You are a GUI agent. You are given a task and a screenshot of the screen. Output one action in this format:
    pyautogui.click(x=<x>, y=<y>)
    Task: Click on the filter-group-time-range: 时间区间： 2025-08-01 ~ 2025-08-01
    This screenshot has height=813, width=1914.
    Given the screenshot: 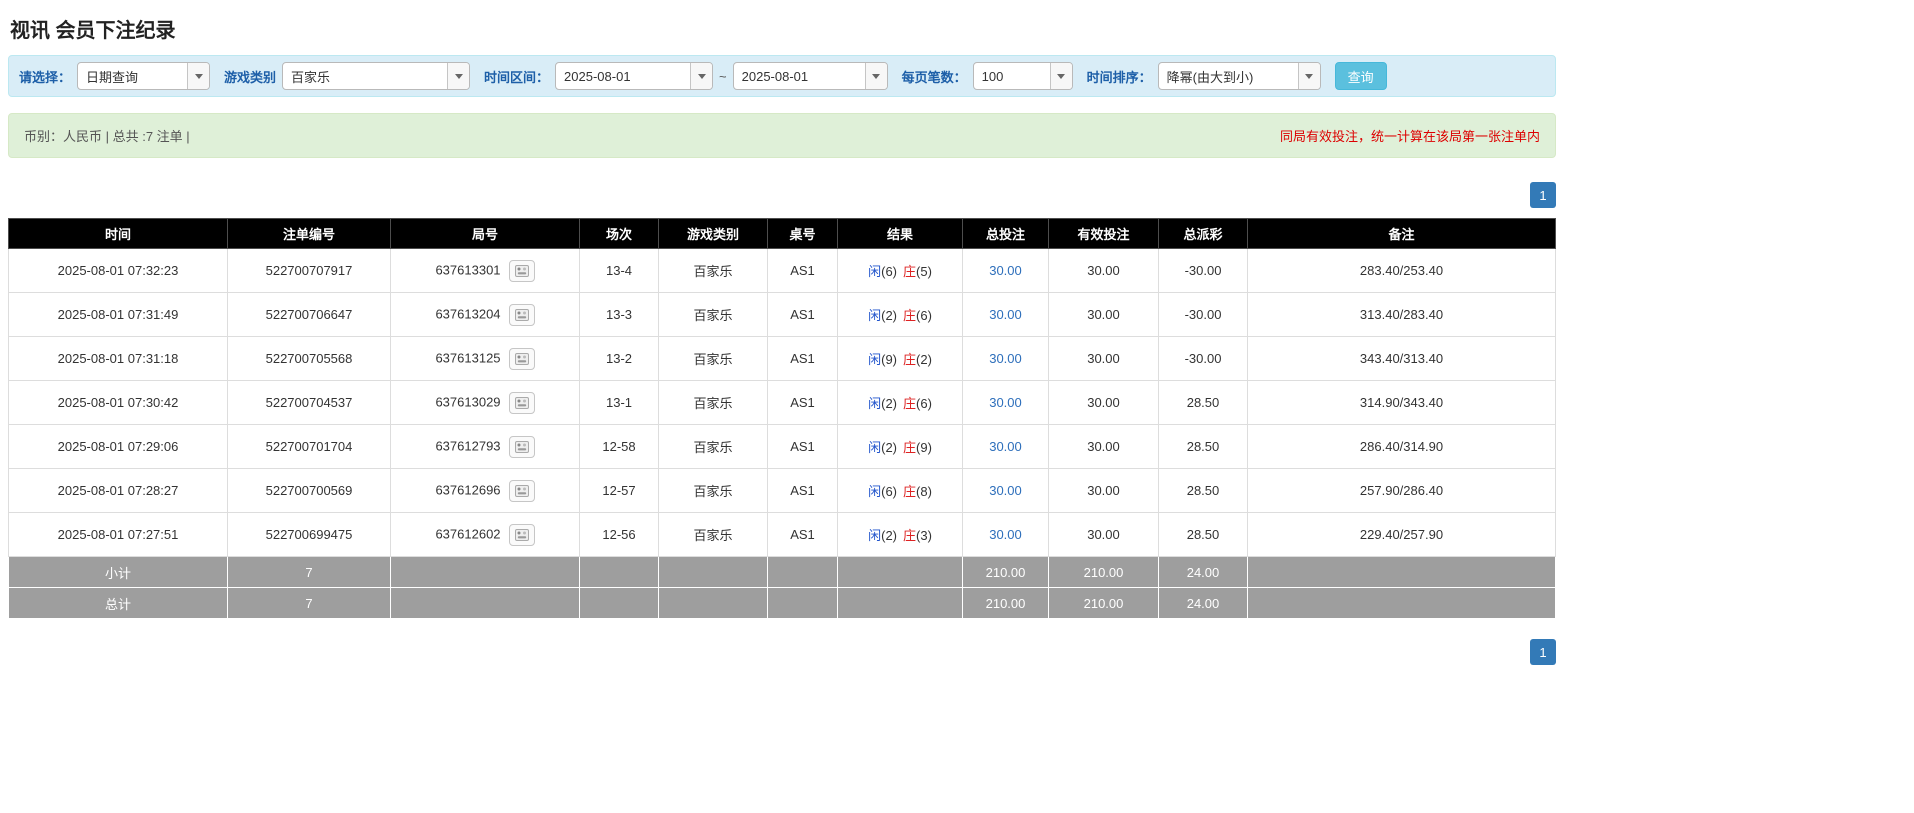 What is the action you would take?
    pyautogui.click(x=686, y=76)
    